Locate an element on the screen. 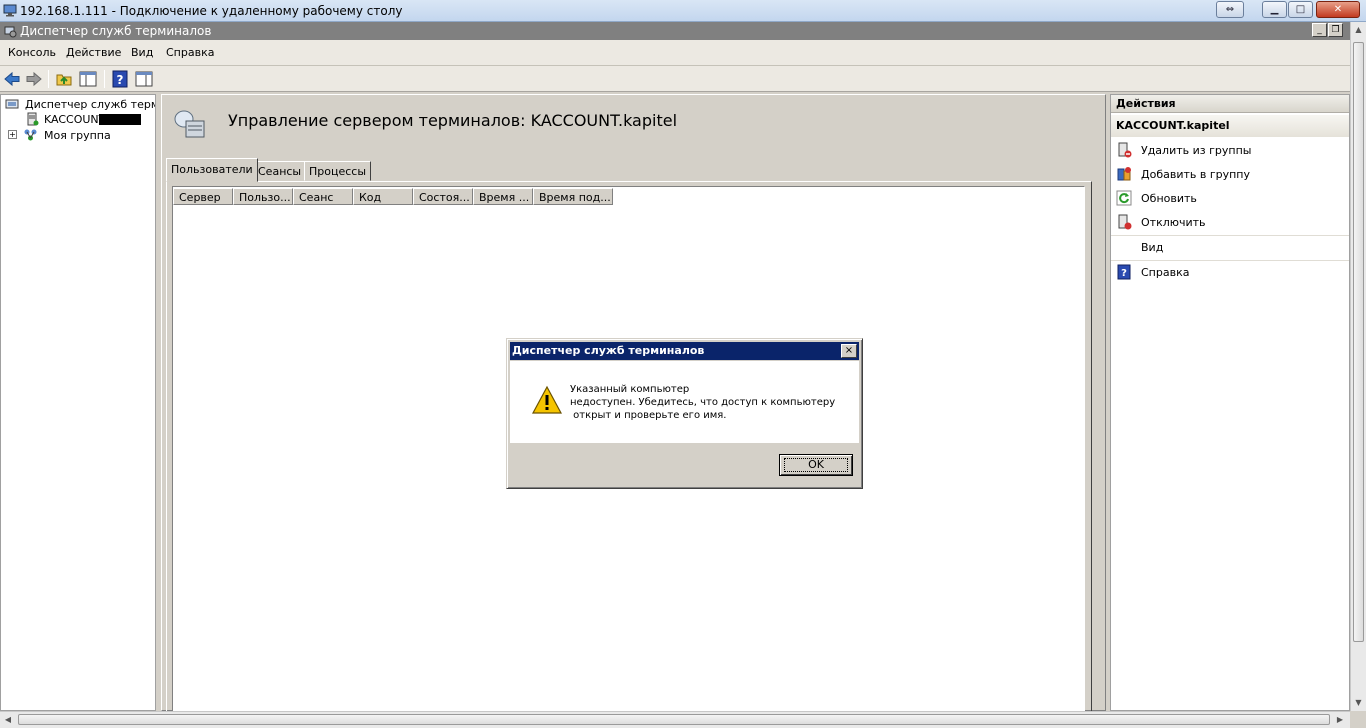  actions-header: Действия is located at coordinates (1230, 104).